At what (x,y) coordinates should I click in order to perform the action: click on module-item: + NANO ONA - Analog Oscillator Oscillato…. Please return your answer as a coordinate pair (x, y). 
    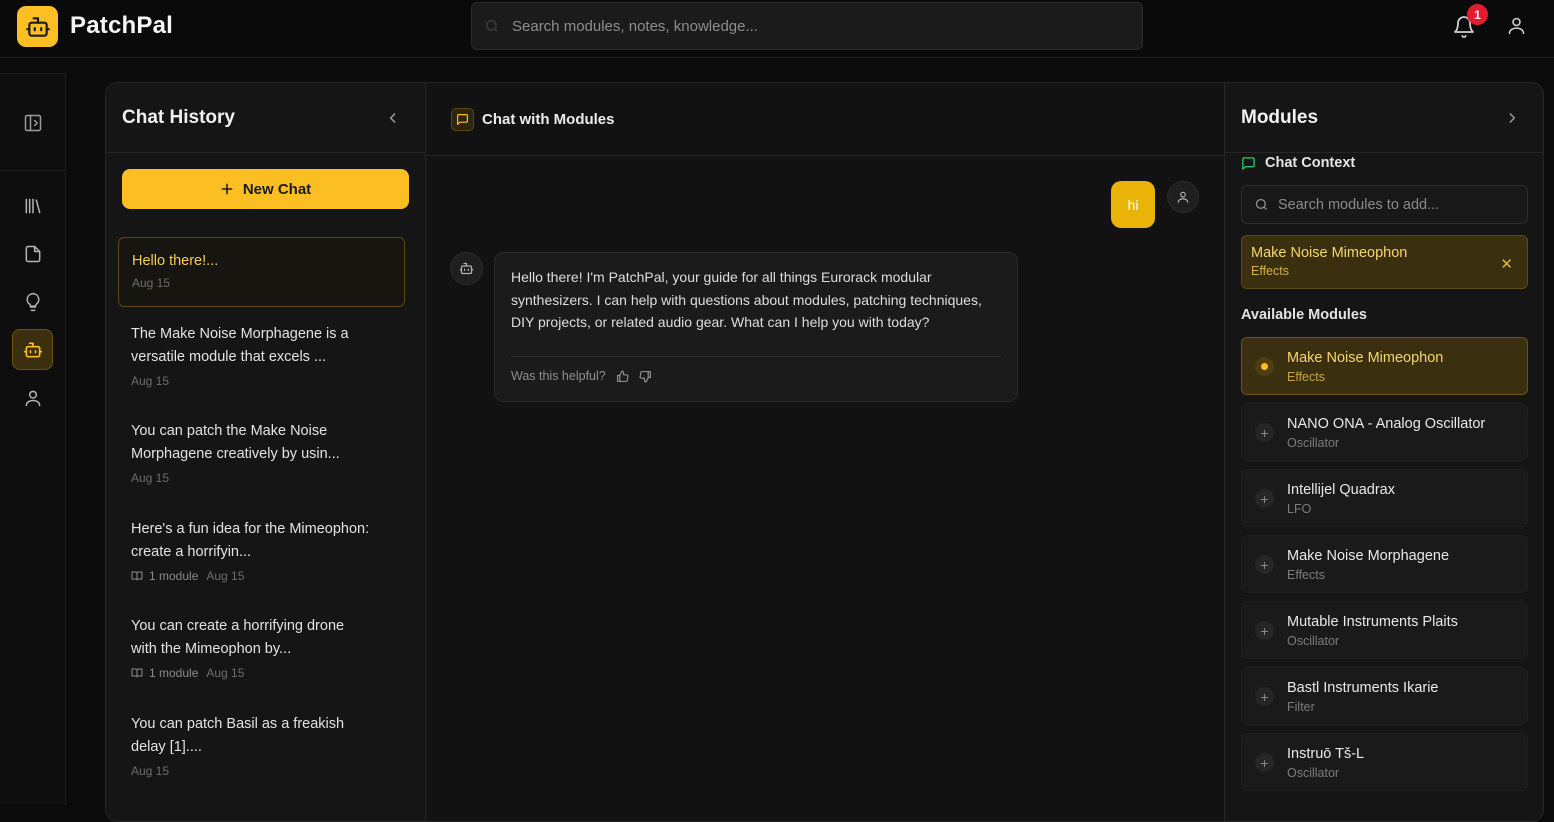
    Looking at the image, I should click on (1384, 432).